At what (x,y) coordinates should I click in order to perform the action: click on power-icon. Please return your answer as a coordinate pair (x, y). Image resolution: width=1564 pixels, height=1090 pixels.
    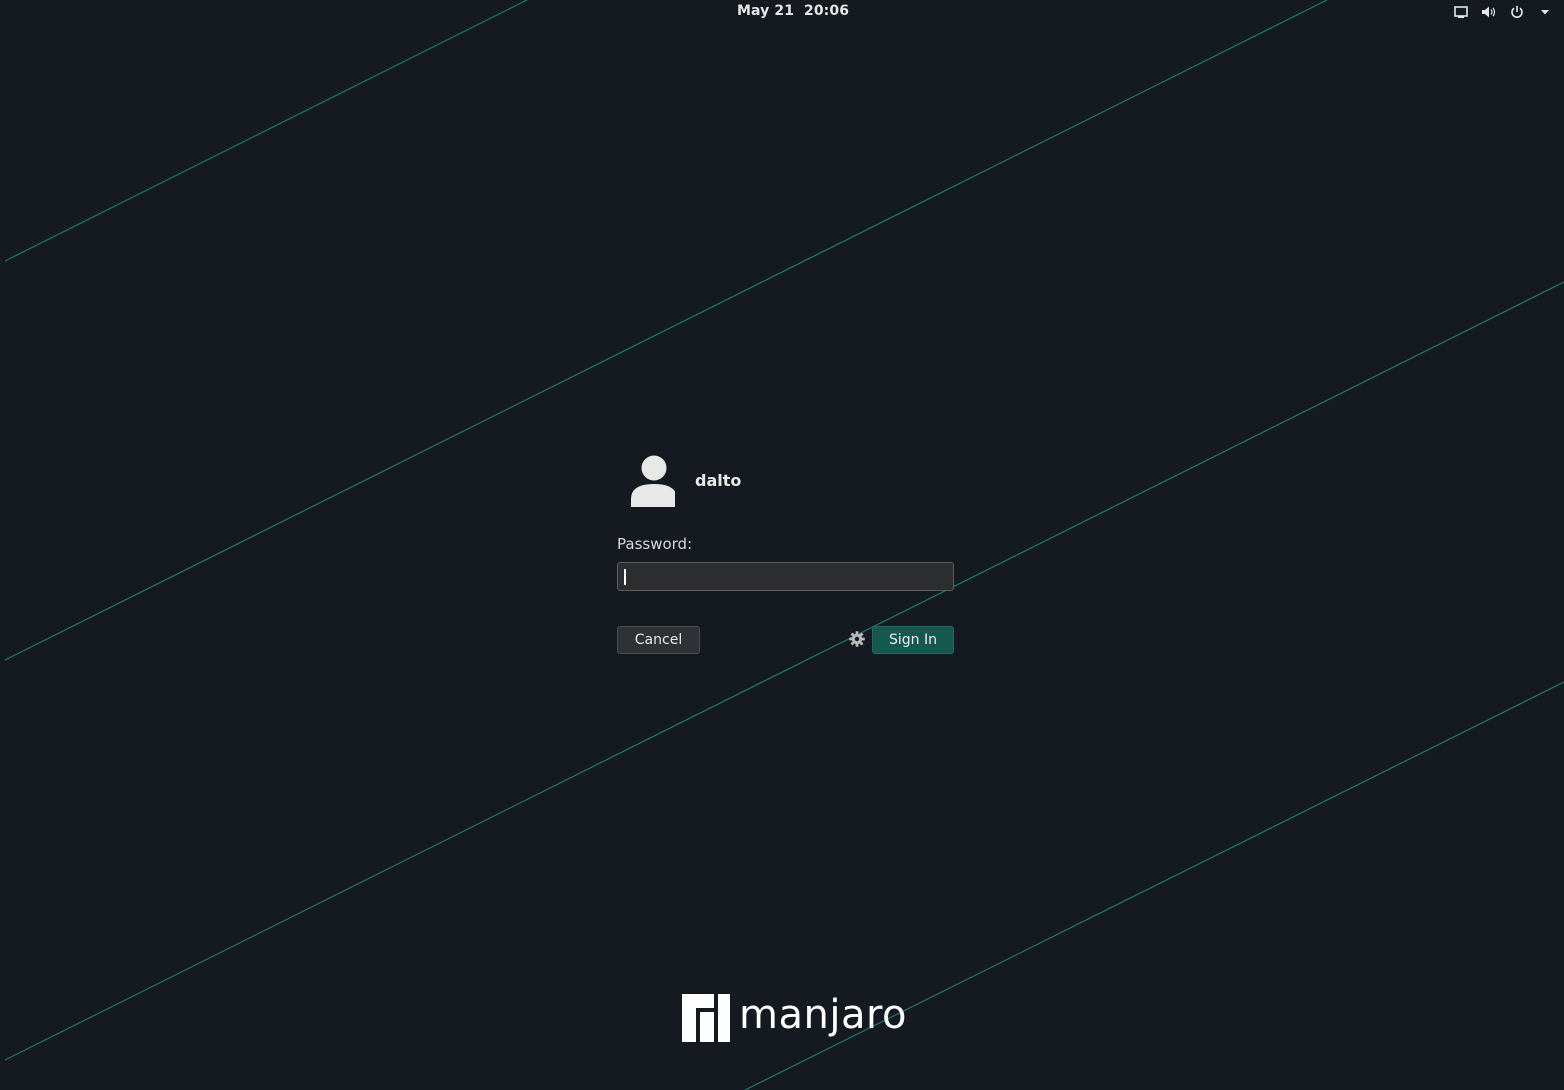
    Looking at the image, I should click on (1517, 12).